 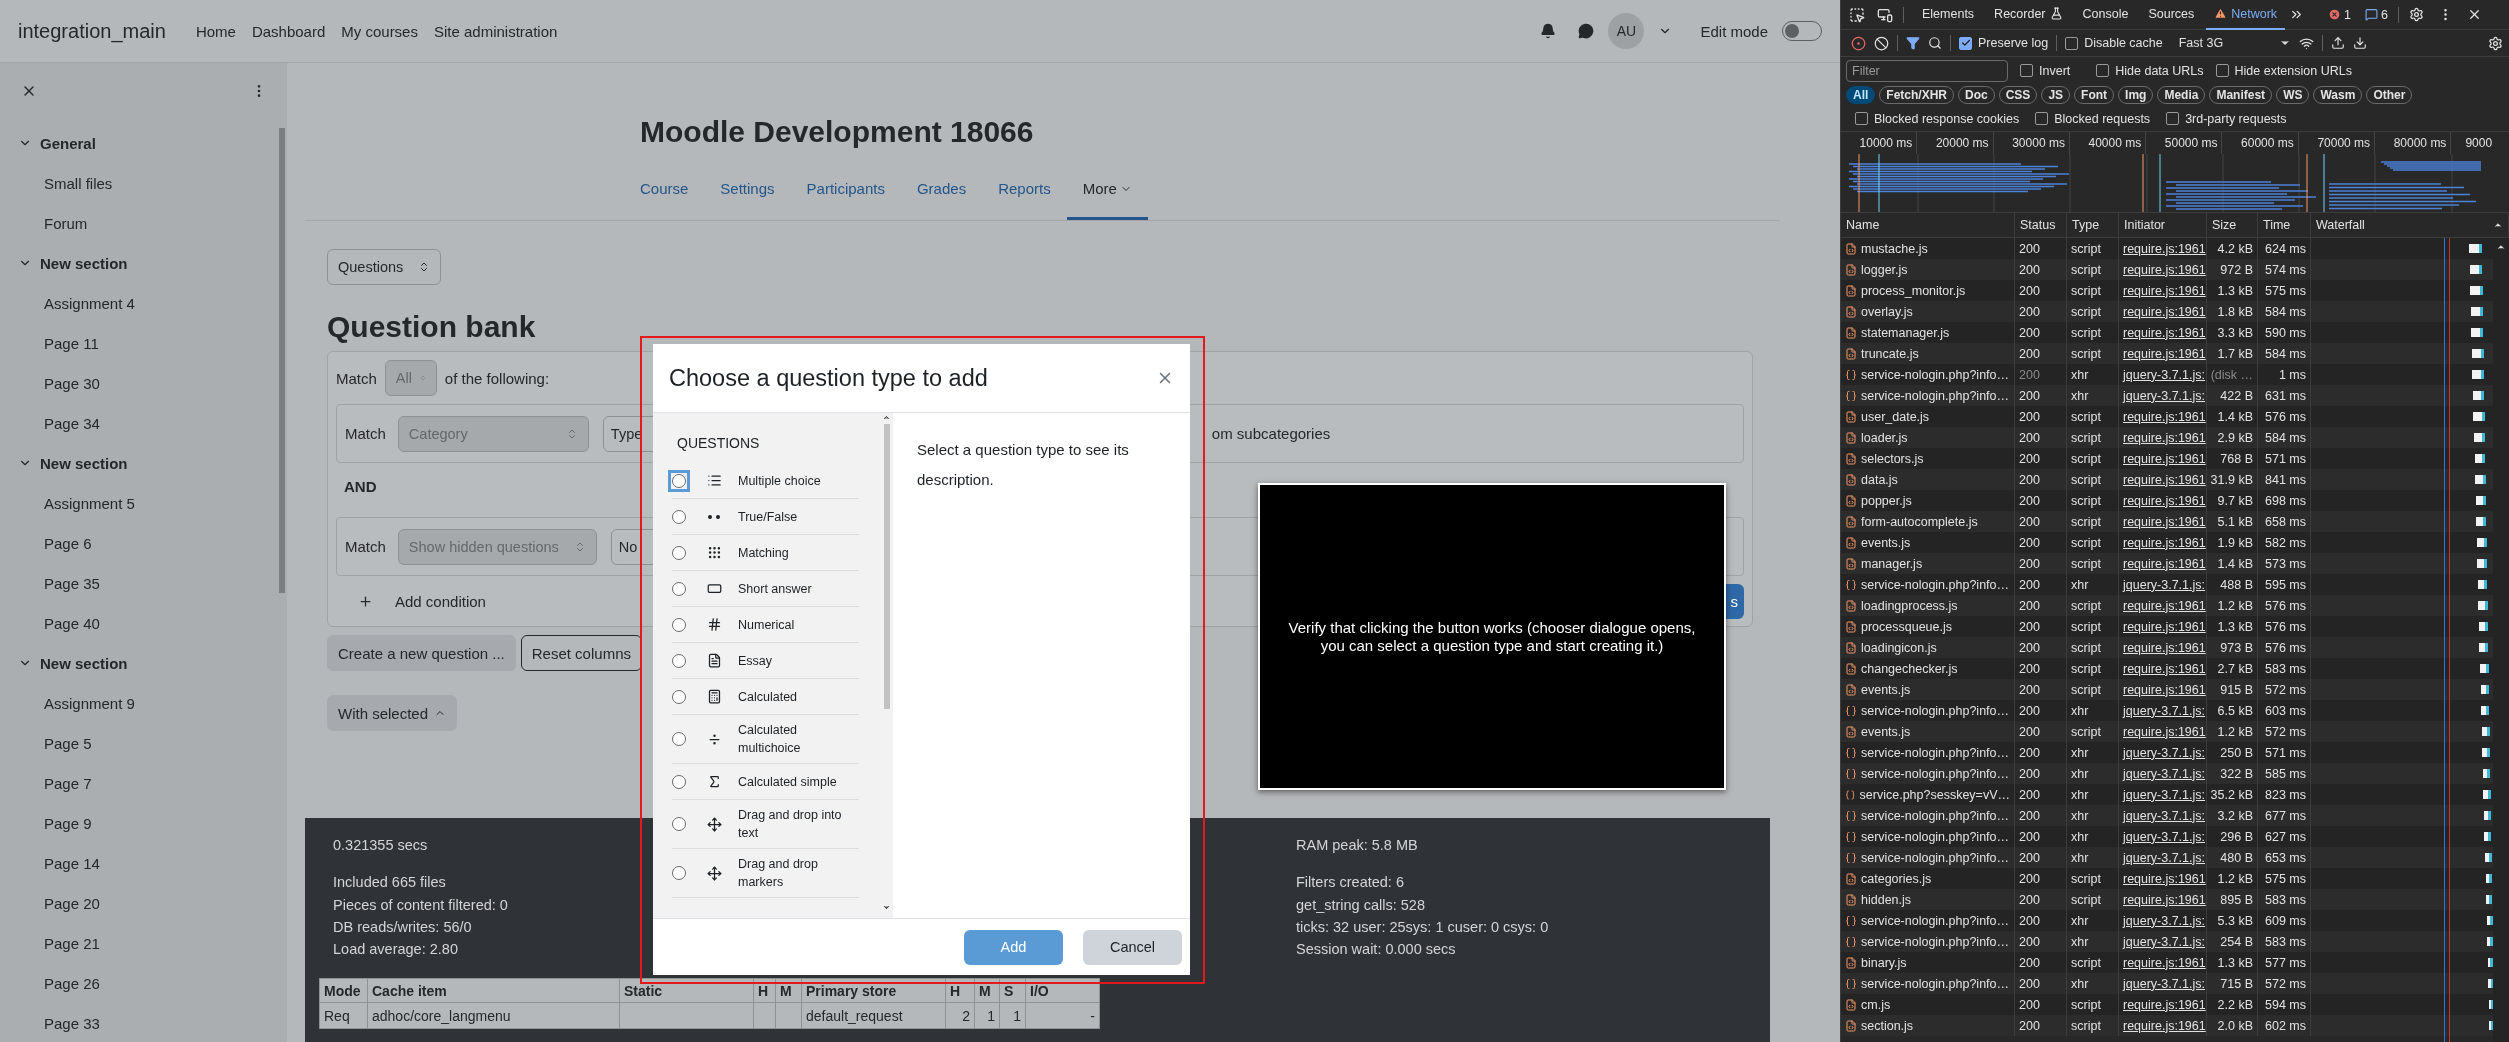 I want to click on filter-field: Filter, so click(x=1927, y=70).